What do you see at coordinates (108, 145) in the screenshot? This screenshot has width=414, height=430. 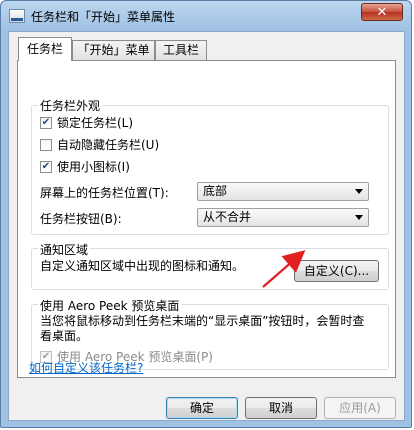 I see `autohide-taskbar-label: 自动隐藏任务栏(U)` at bounding box center [108, 145].